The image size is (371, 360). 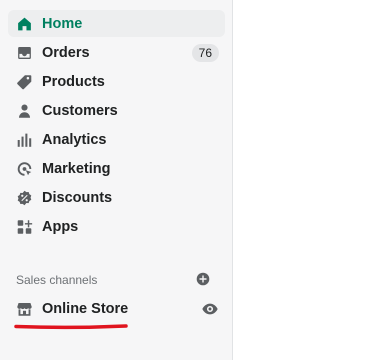 I want to click on sidebar-item-discounts: Discounts, so click(x=116, y=197).